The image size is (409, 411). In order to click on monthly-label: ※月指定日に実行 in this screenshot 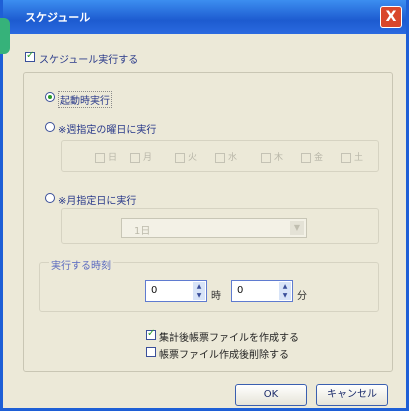, I will do `click(97, 201)`.